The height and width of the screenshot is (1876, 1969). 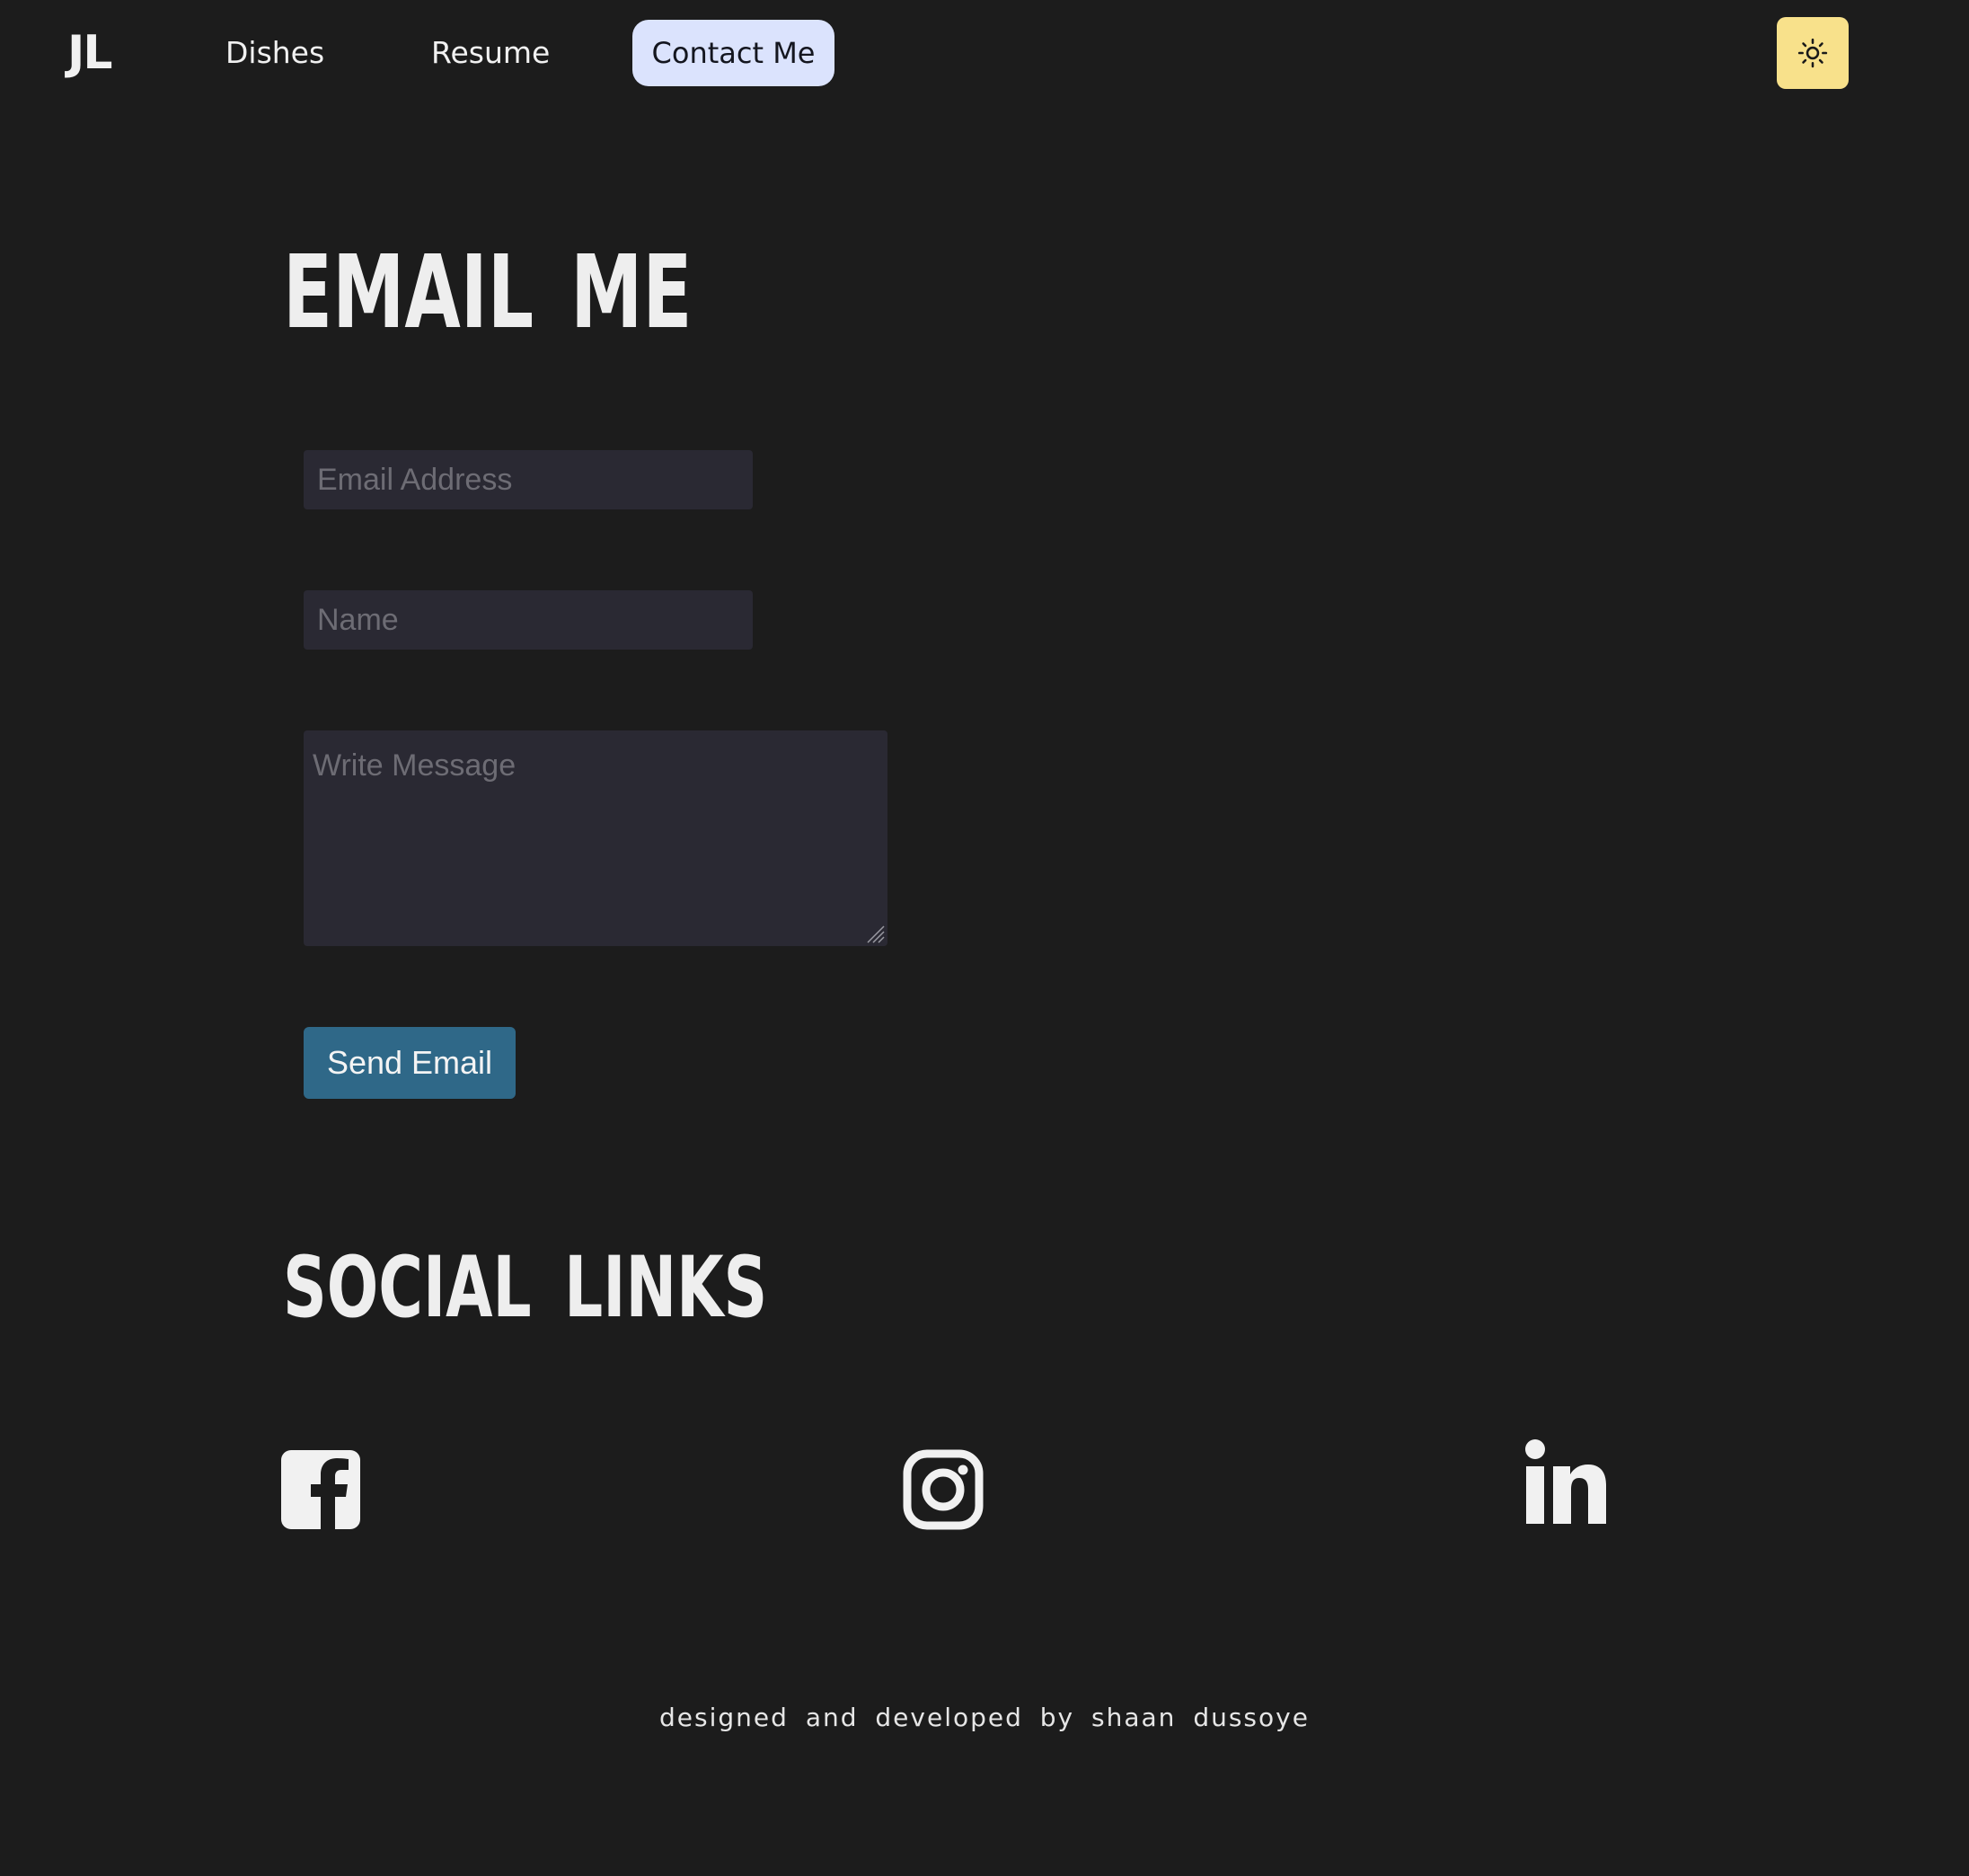 What do you see at coordinates (320, 1490) in the screenshot?
I see `facebook-icon` at bounding box center [320, 1490].